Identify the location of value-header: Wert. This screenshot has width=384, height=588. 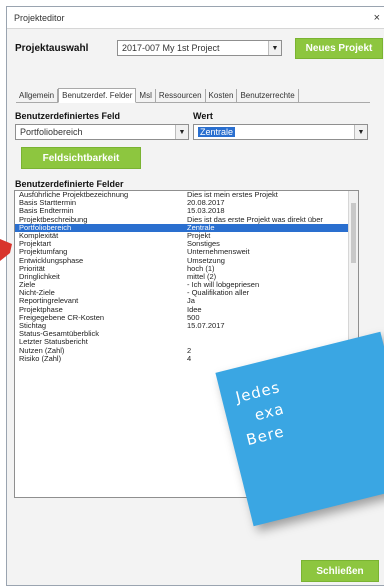
(203, 116).